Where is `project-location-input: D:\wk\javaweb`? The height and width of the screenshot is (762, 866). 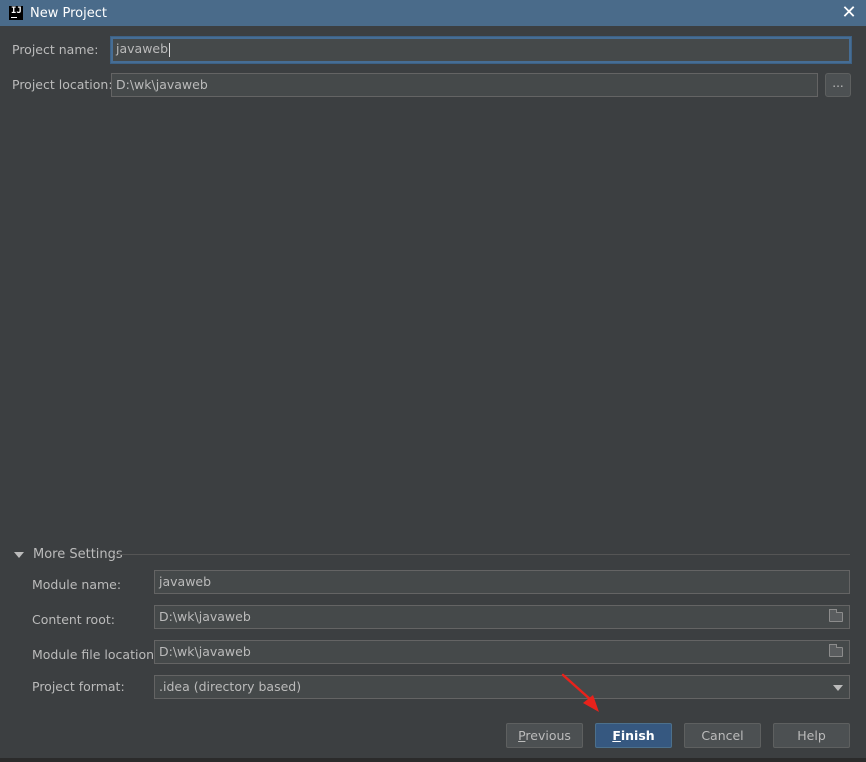
project-location-input: D:\wk\javaweb is located at coordinates (464, 85).